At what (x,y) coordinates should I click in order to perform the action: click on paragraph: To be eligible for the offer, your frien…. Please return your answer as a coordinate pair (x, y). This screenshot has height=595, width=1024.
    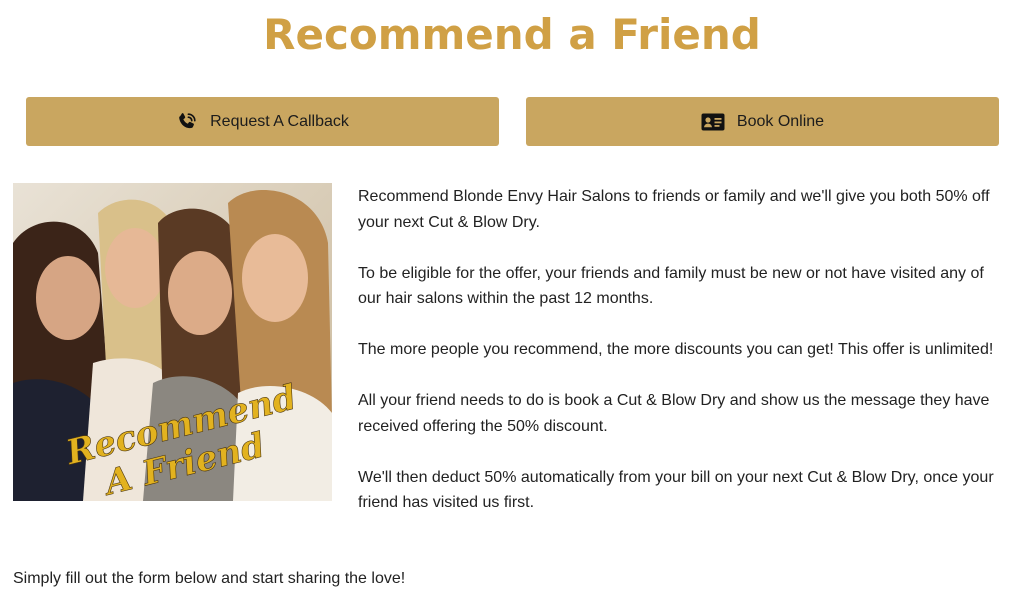
    Looking at the image, I should click on (671, 286).